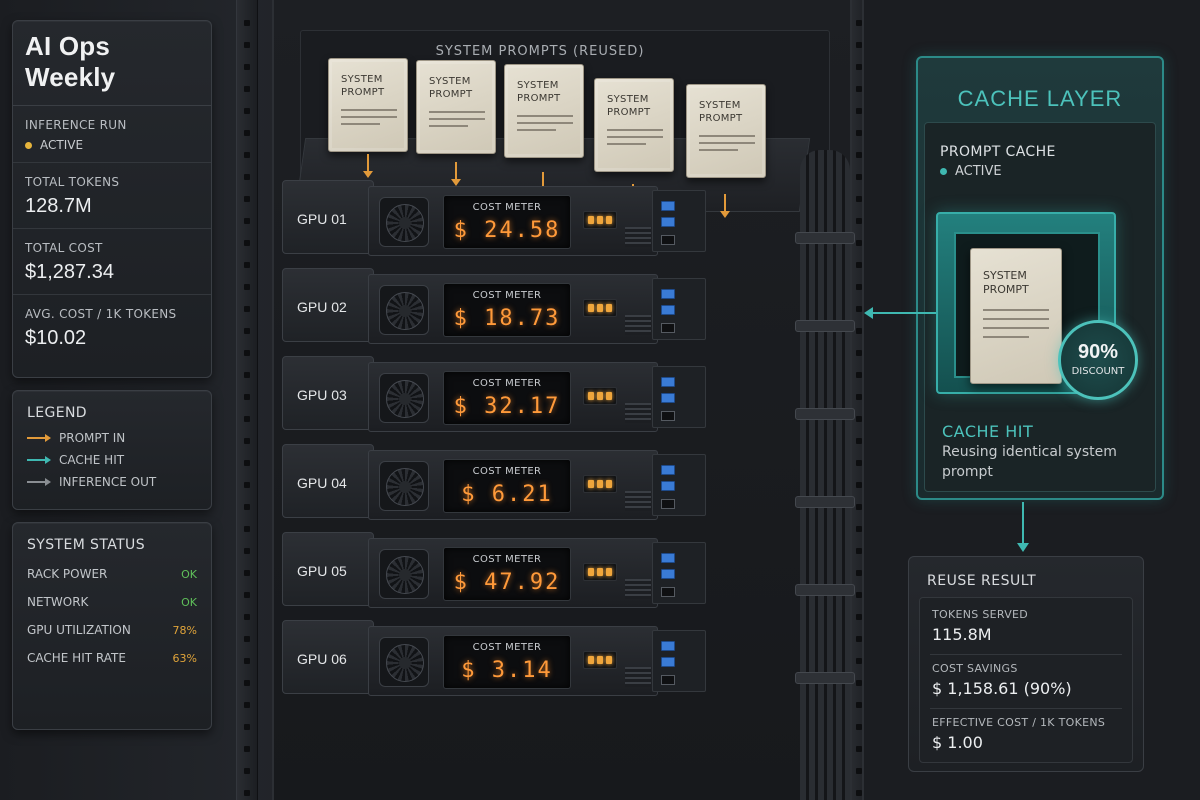 The width and height of the screenshot is (1200, 800). Describe the element at coordinates (56, 338) in the screenshot. I see `avg-cost-value: $10.02` at that location.